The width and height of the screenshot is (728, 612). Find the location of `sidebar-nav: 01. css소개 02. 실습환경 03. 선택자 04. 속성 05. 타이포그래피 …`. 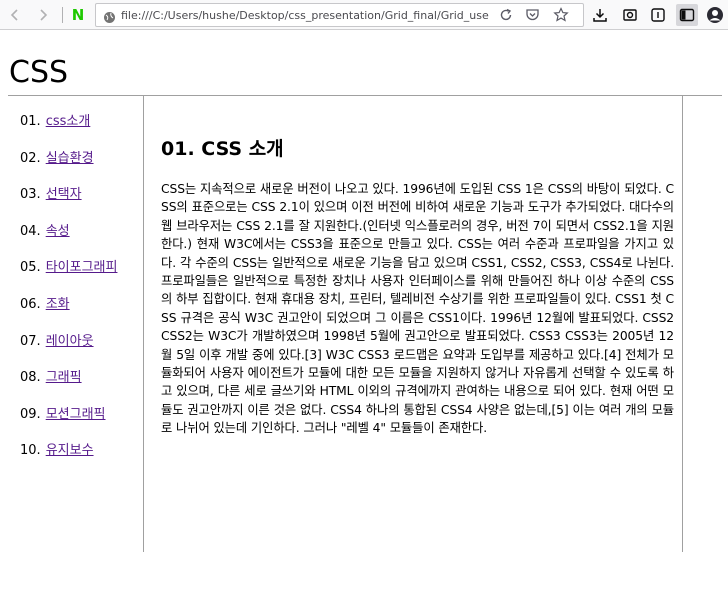

sidebar-nav: 01. css소개 02. 실습환경 03. 선택자 04. 속성 05. 타이포그래피 … is located at coordinates (68, 293).